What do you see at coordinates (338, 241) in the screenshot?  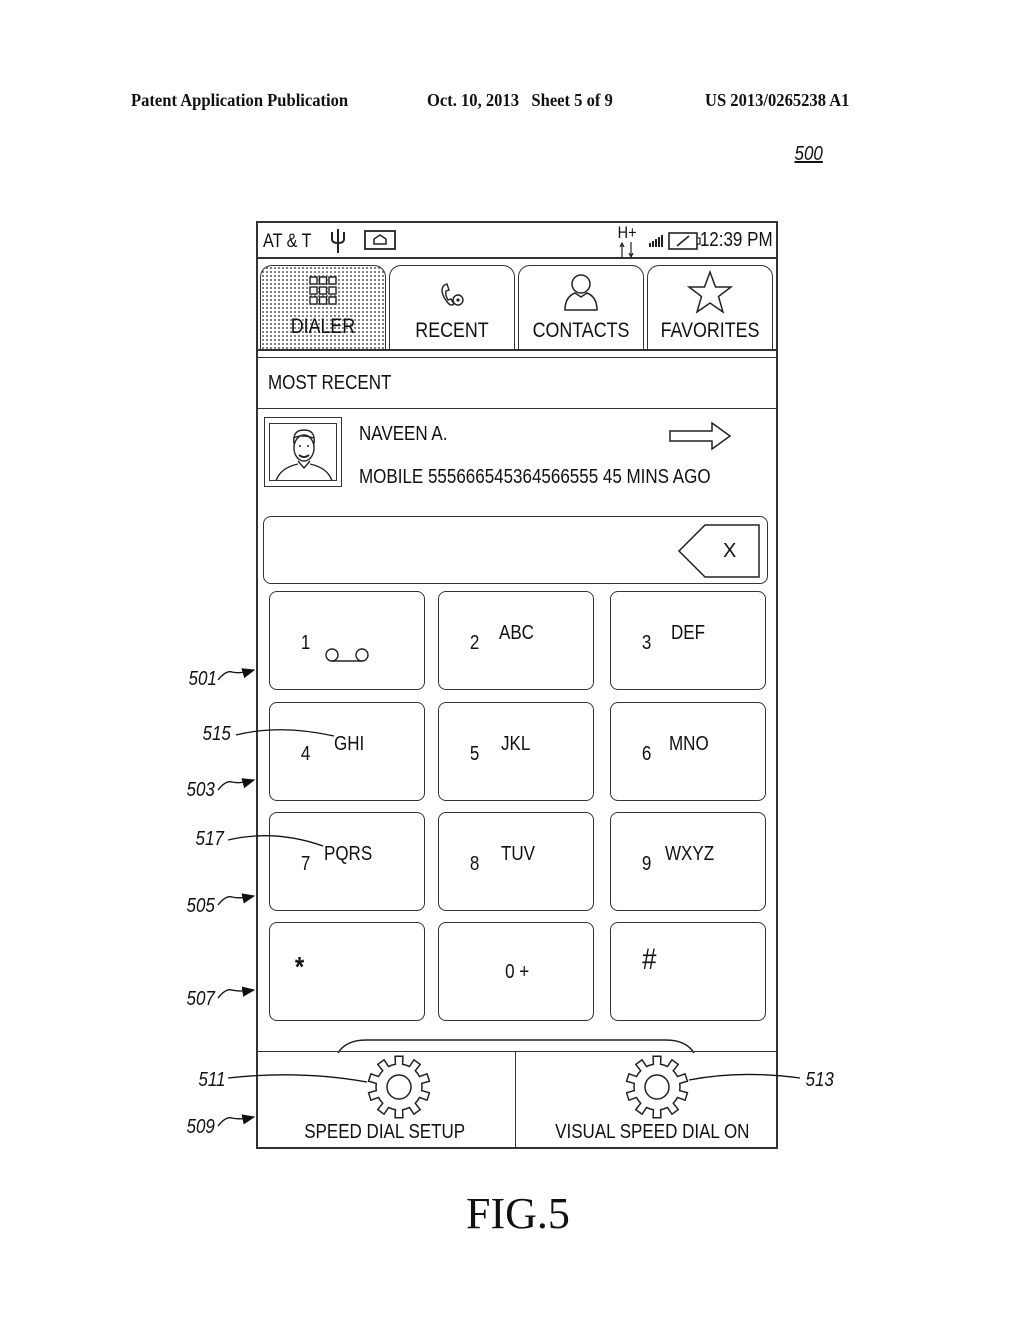 I see `usb-icon` at bounding box center [338, 241].